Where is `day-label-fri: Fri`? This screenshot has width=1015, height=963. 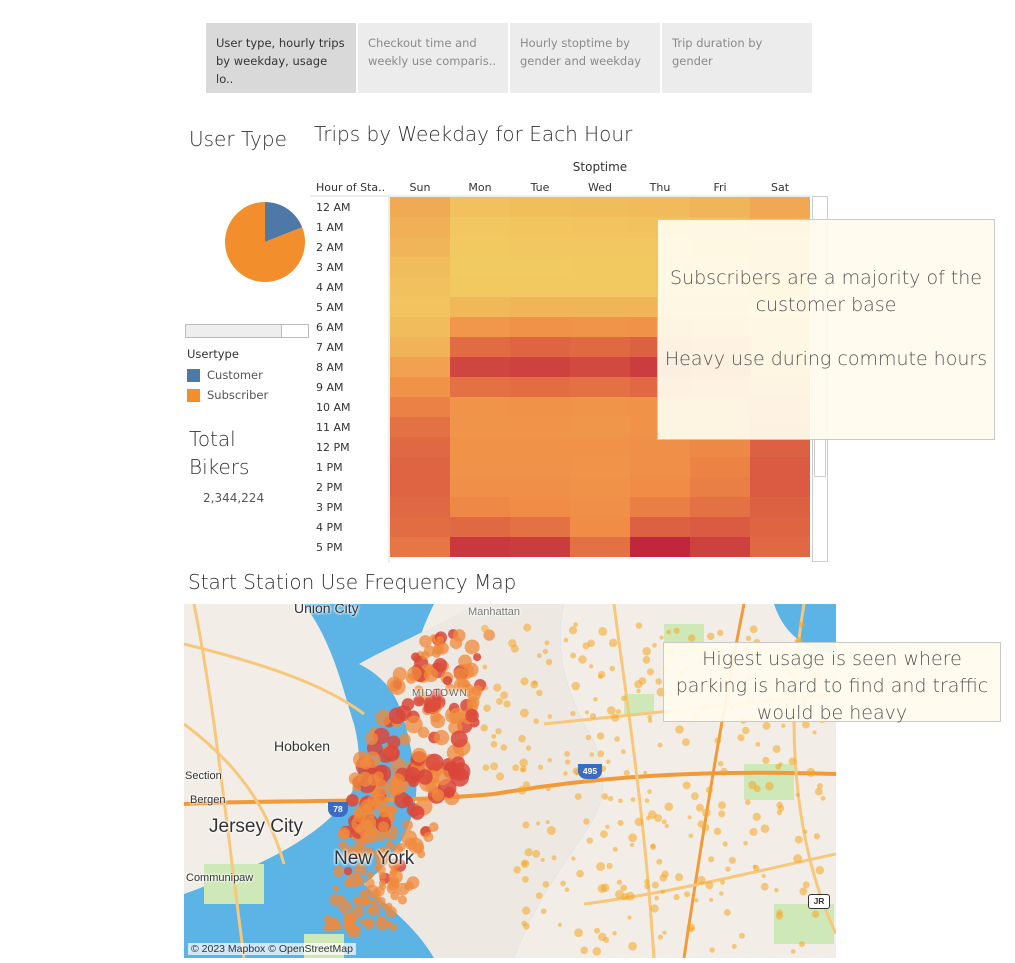 day-label-fri: Fri is located at coordinates (719, 187).